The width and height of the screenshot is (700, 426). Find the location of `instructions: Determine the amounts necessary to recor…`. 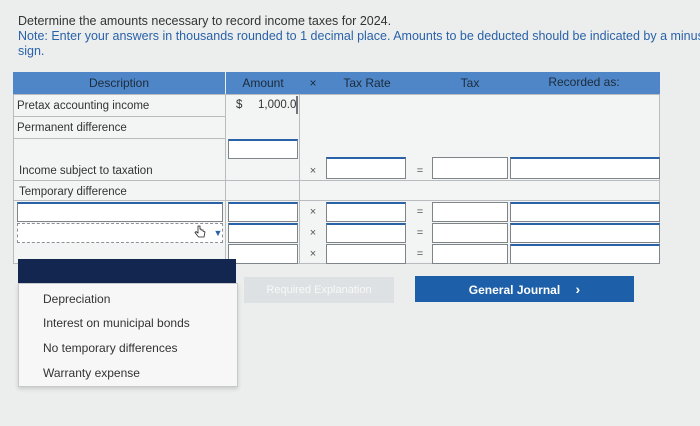

instructions: Determine the amounts necessary to recor… is located at coordinates (359, 36).